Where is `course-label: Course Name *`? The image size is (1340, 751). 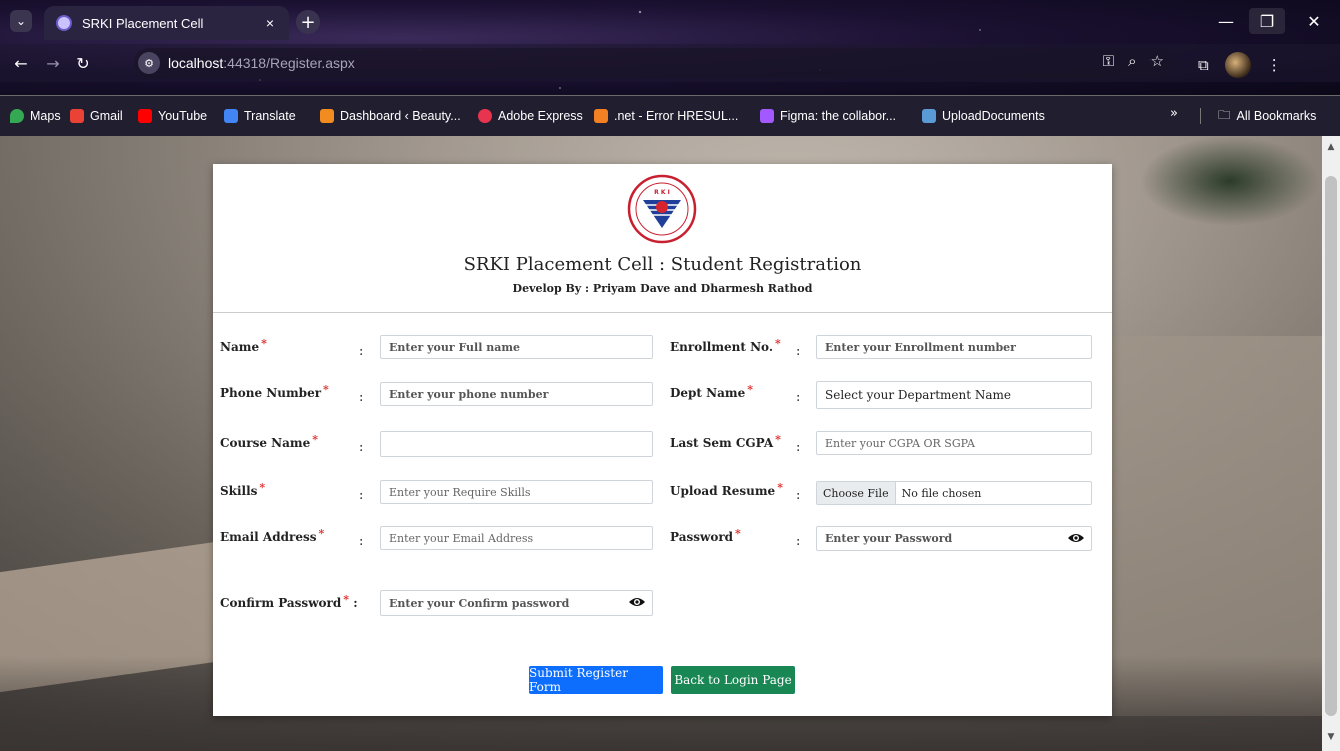 course-label: Course Name * is located at coordinates (269, 441).